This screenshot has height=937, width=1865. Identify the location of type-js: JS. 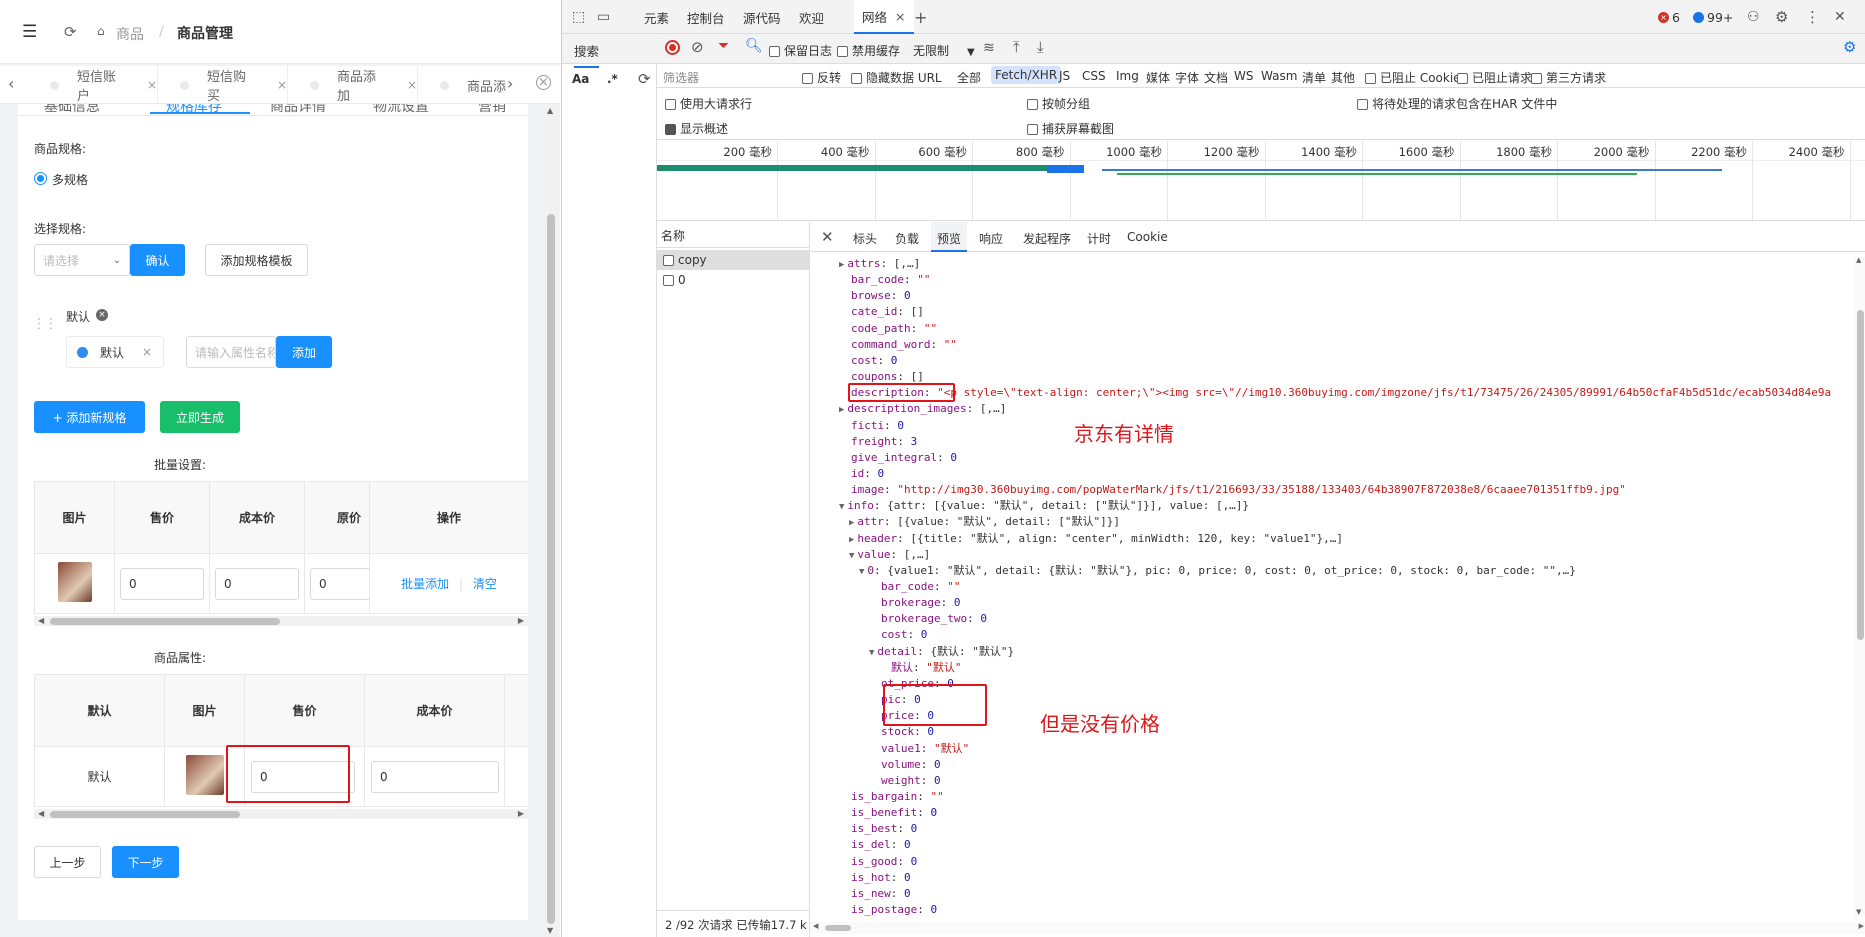
(1064, 76).